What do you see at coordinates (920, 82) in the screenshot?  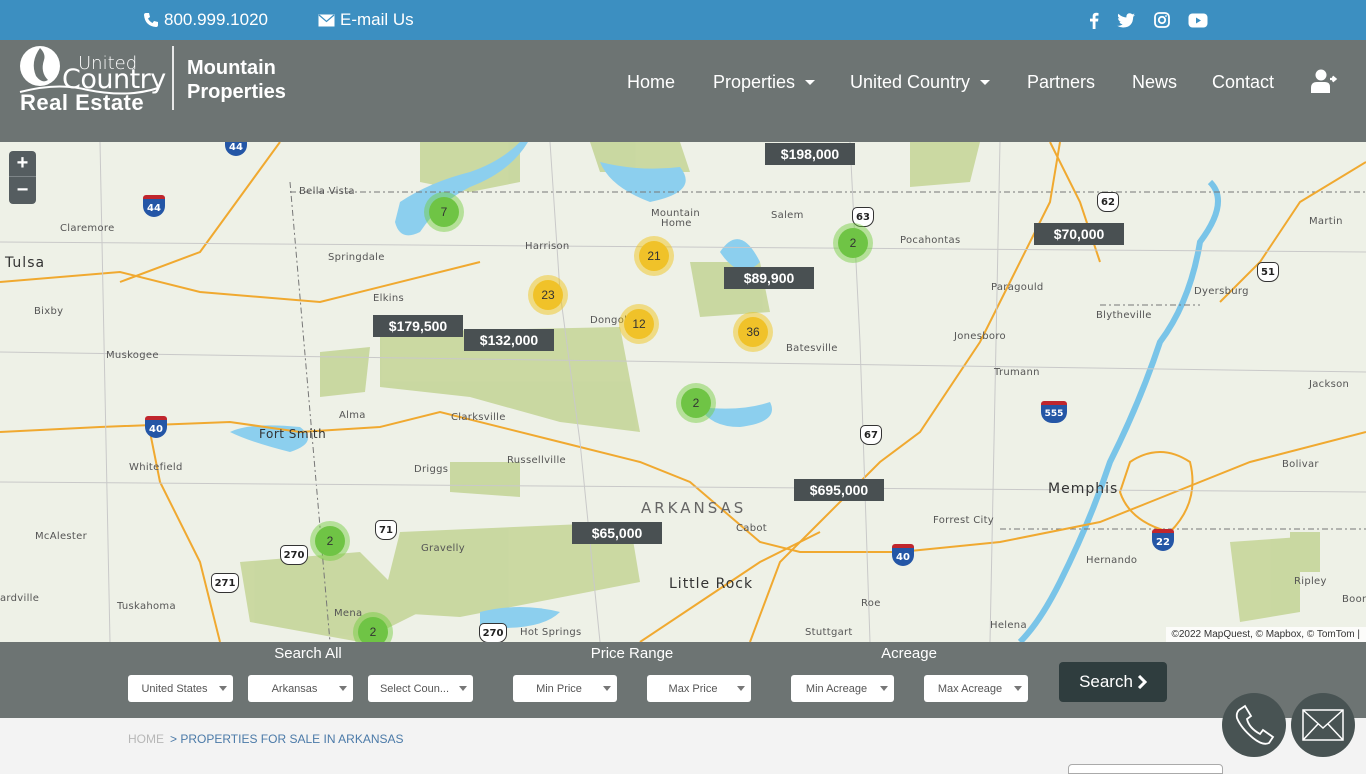 I see `nav-united-country: United Country` at bounding box center [920, 82].